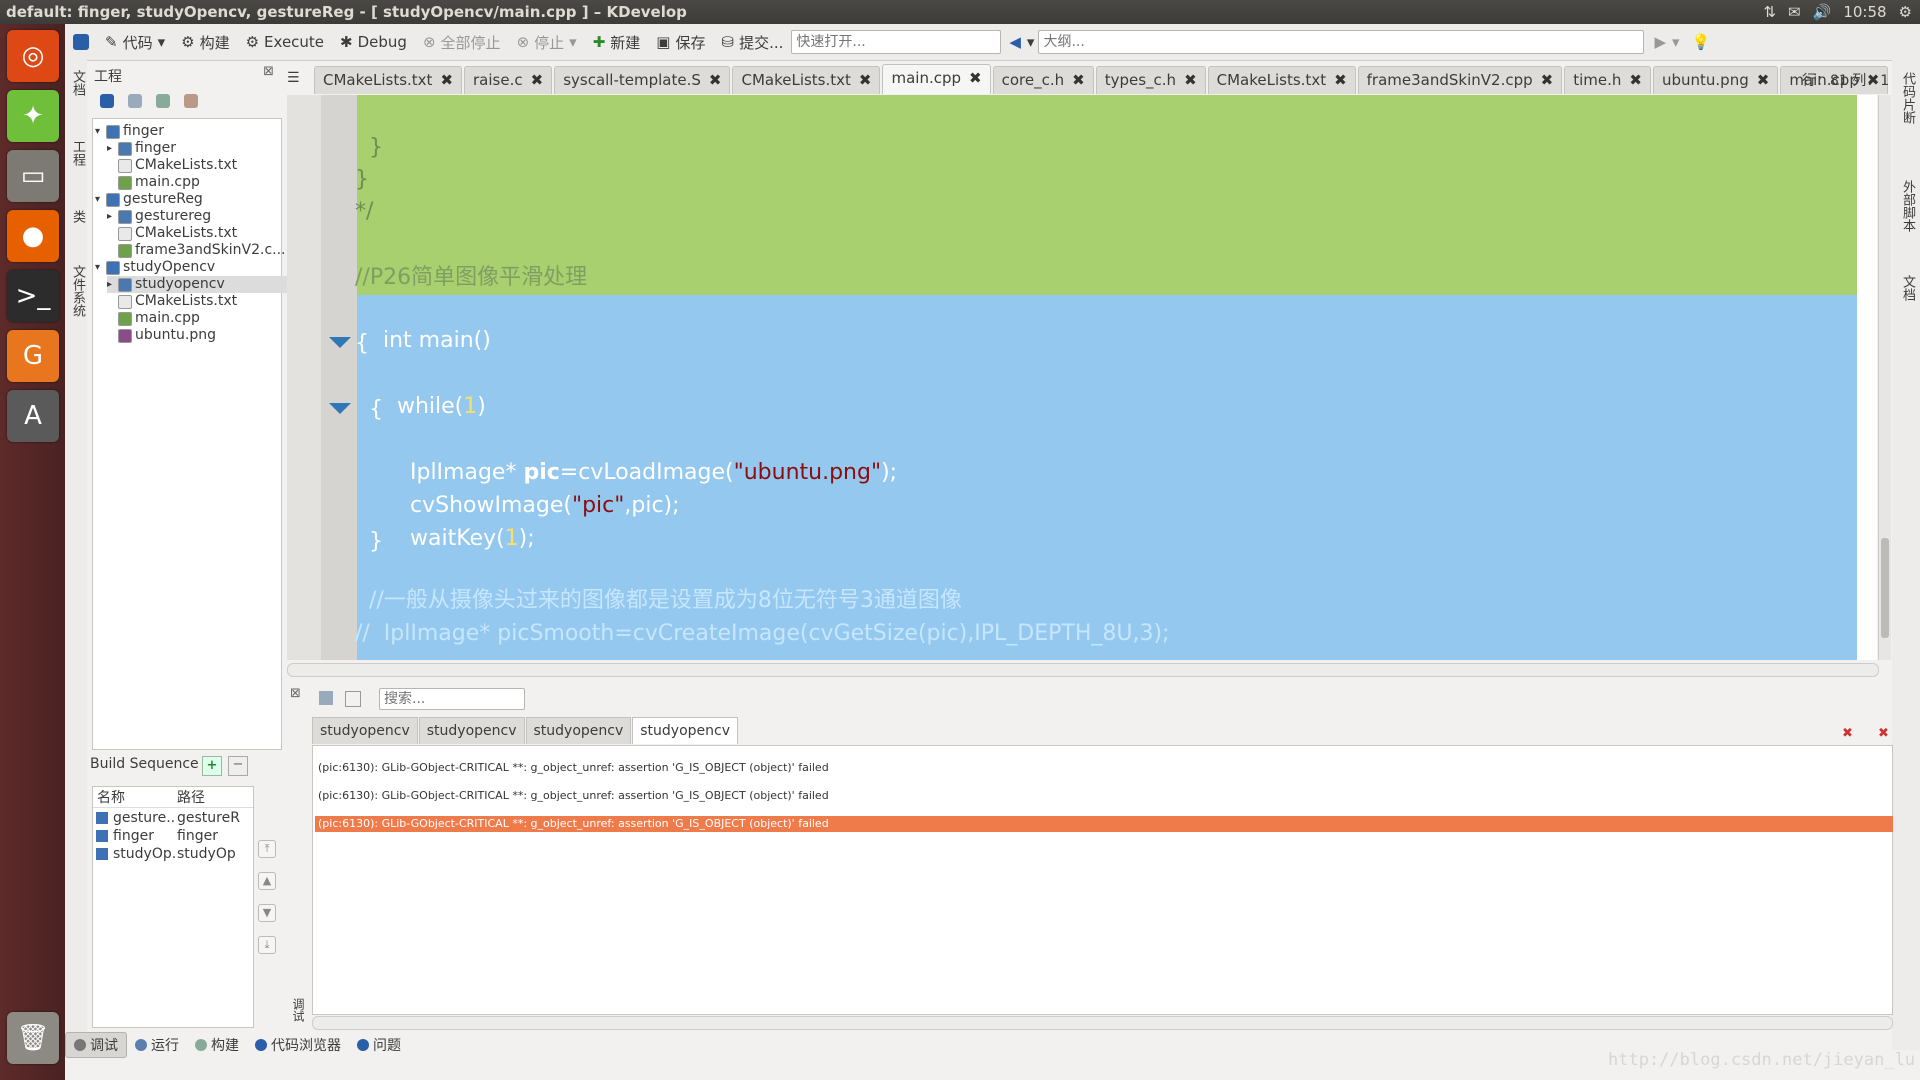 Image resolution: width=1920 pixels, height=1080 pixels. I want to click on nav-forward-history-button: ▾, so click(1676, 42).